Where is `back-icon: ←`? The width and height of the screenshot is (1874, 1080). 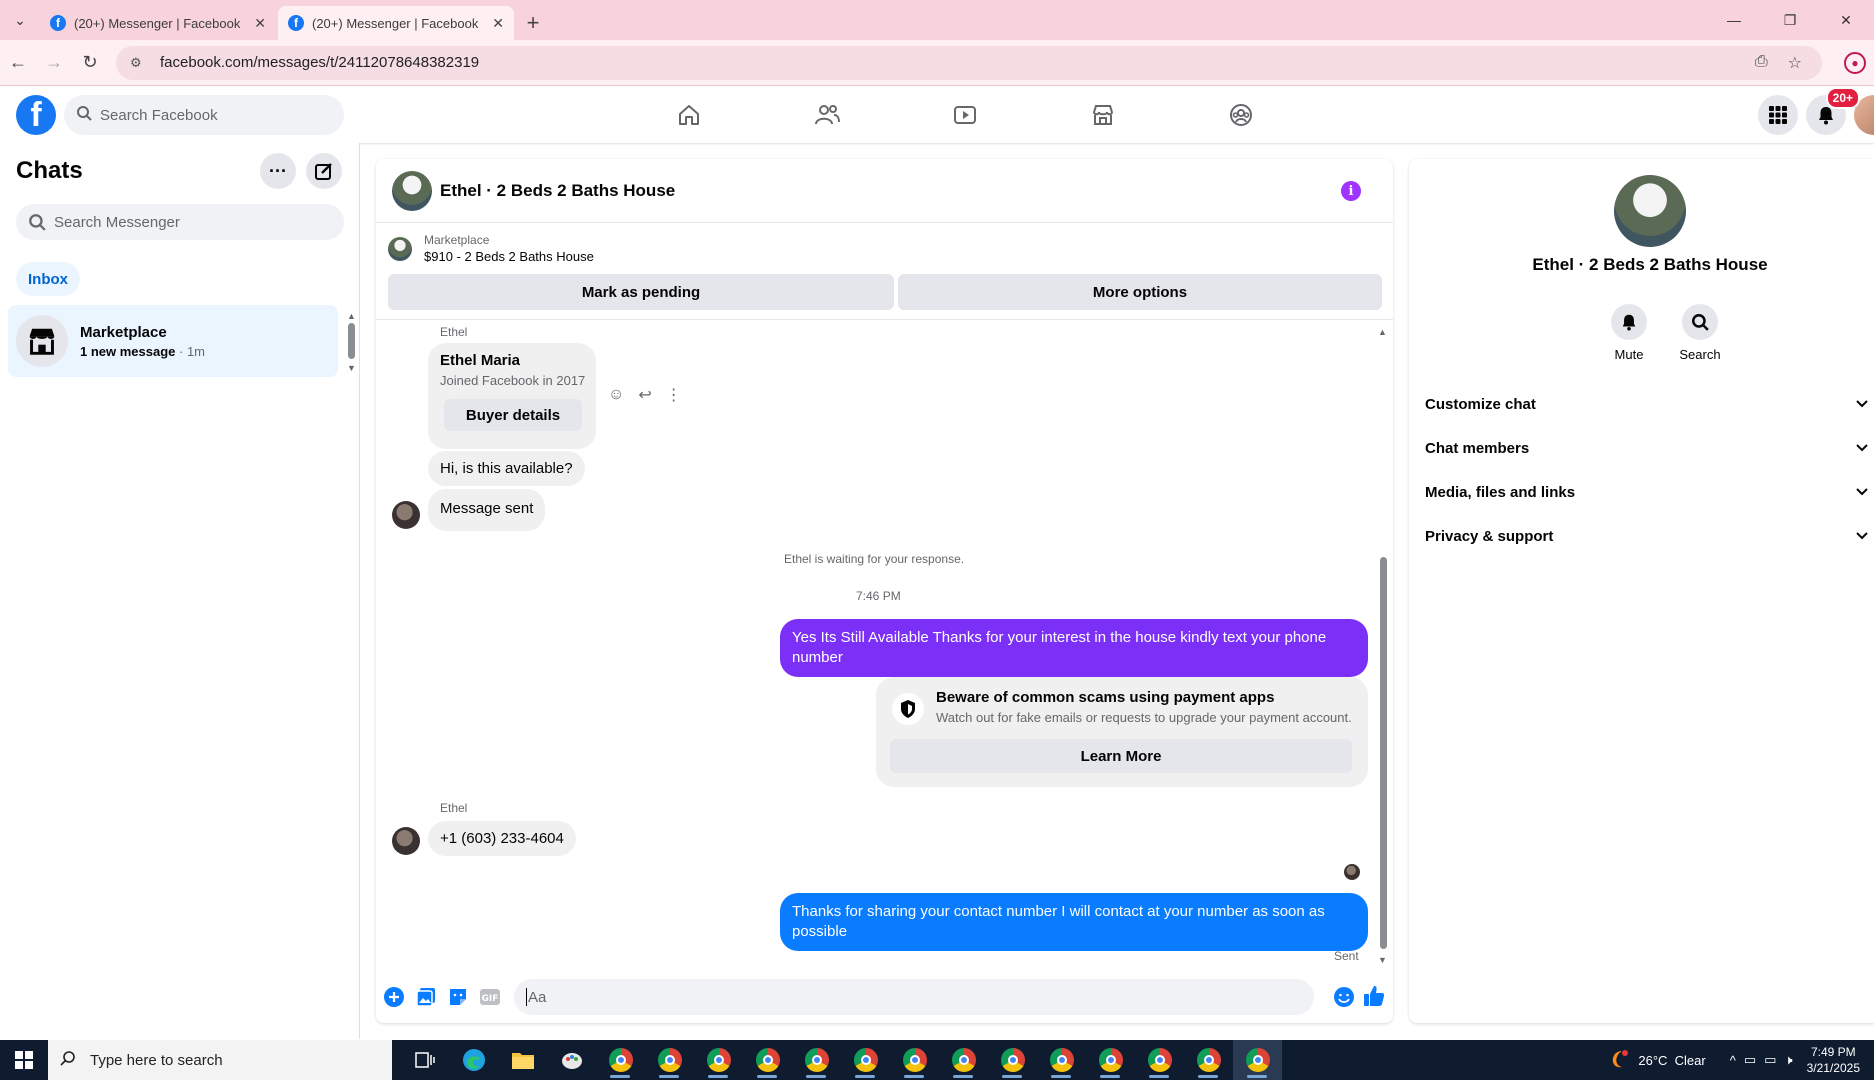 back-icon: ← is located at coordinates (18, 63).